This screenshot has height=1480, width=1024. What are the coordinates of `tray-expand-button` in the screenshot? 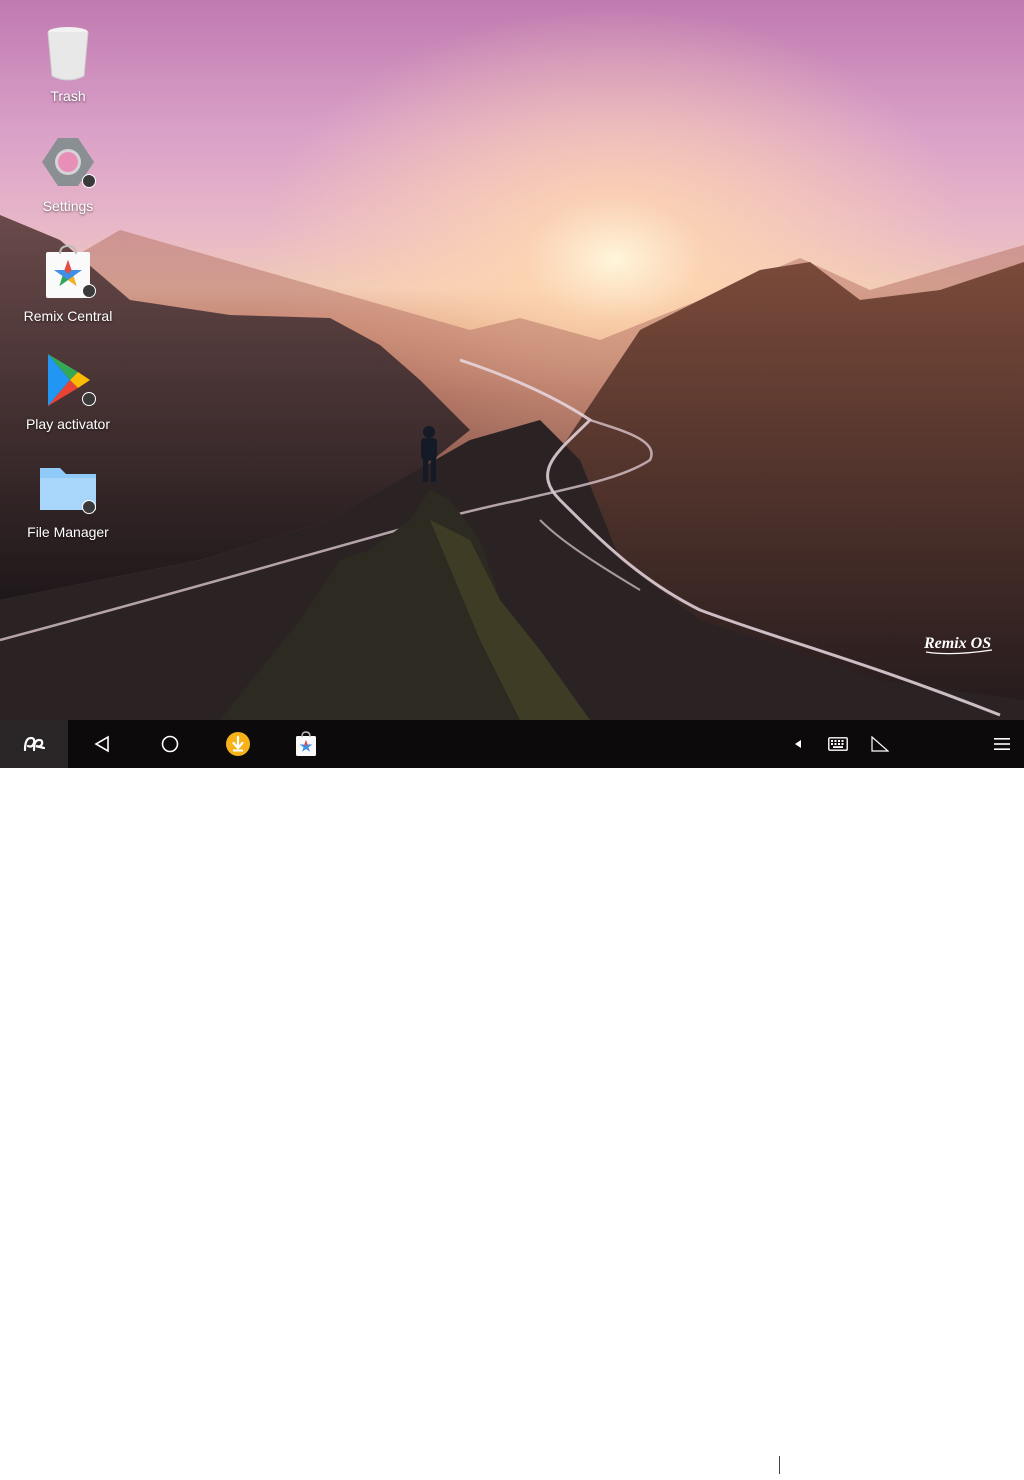 It's located at (798, 744).